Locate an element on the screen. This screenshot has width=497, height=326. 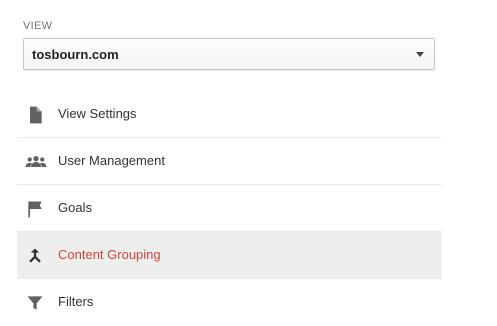
menu-item-user-management: User Management is located at coordinates (229, 161).